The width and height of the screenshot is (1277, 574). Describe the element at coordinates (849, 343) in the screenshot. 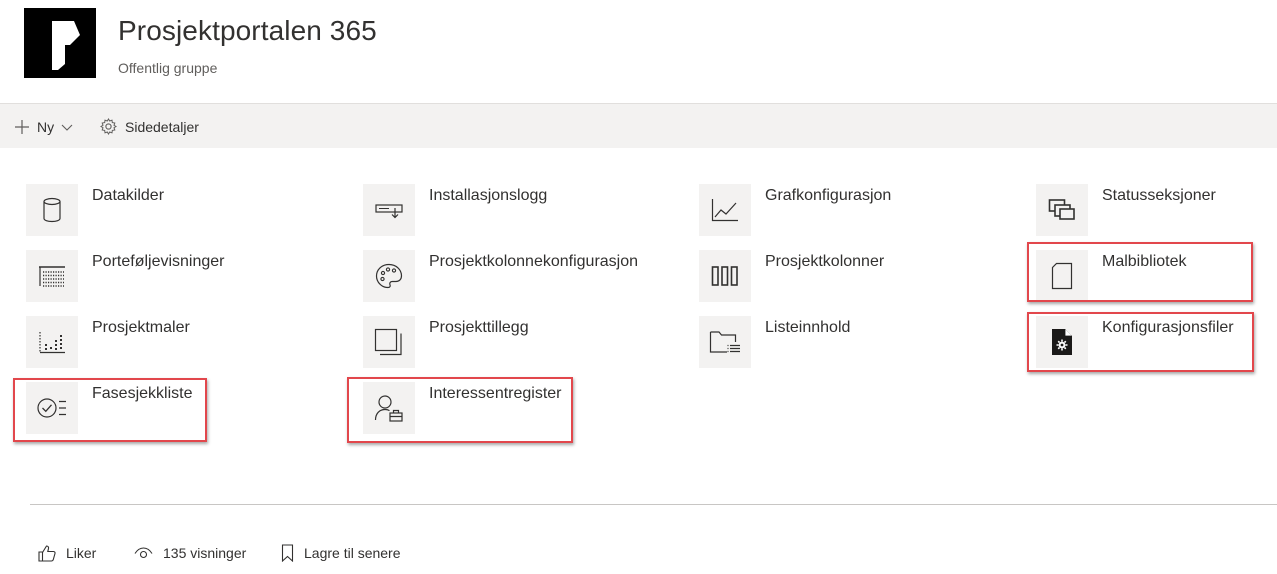

I see `quick-link-listeinnhold: Listeinnhold` at that location.